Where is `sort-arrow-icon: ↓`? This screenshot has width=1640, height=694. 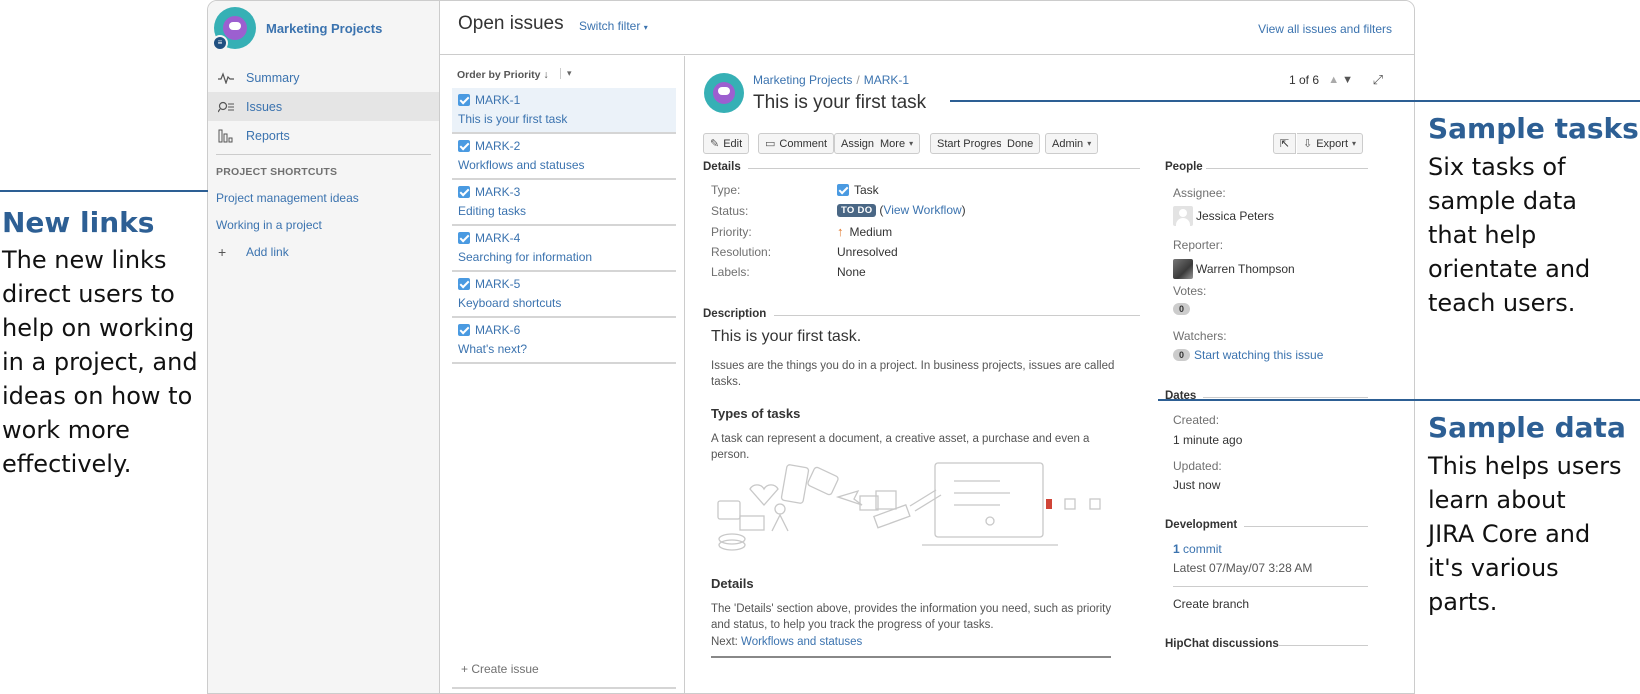 sort-arrow-icon: ↓ is located at coordinates (546, 75).